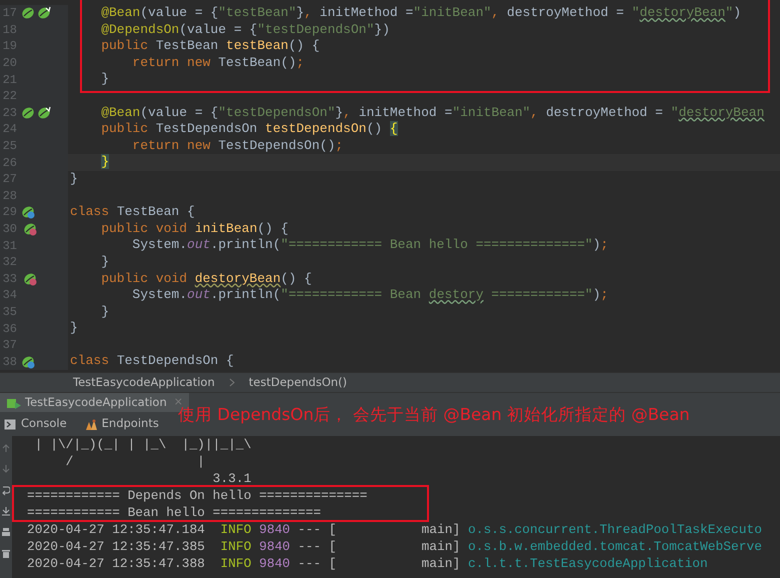 Image resolution: width=780 pixels, height=578 pixels. Describe the element at coordinates (91, 424) in the screenshot. I see `cone-icon` at that location.